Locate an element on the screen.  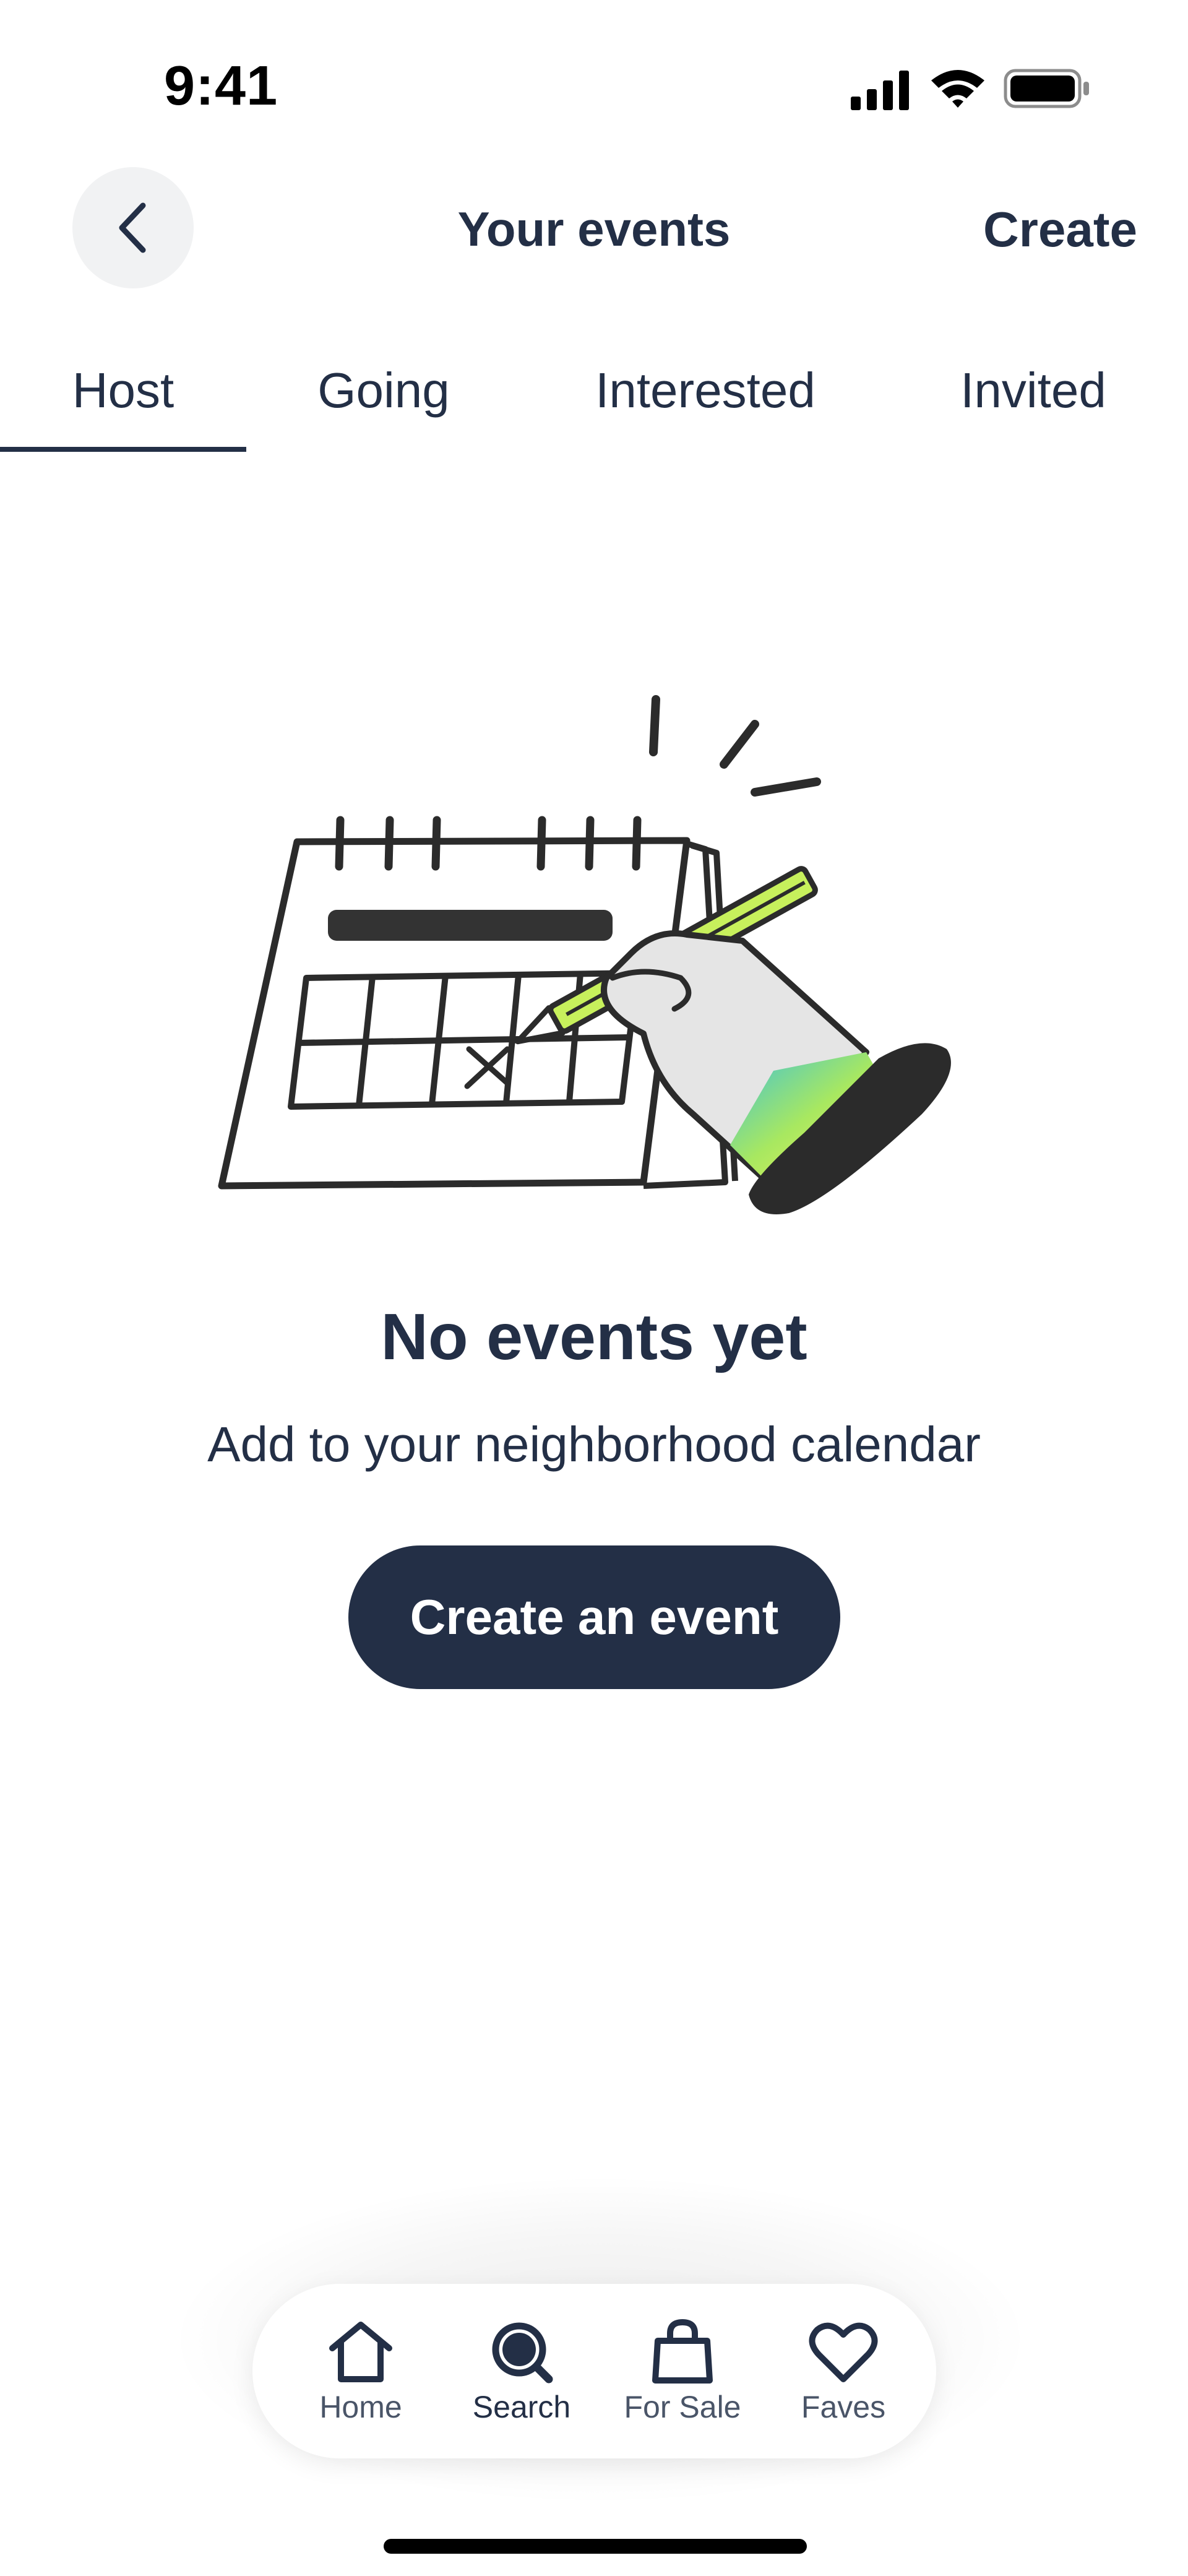
chevron-left-icon is located at coordinates (132, 227).